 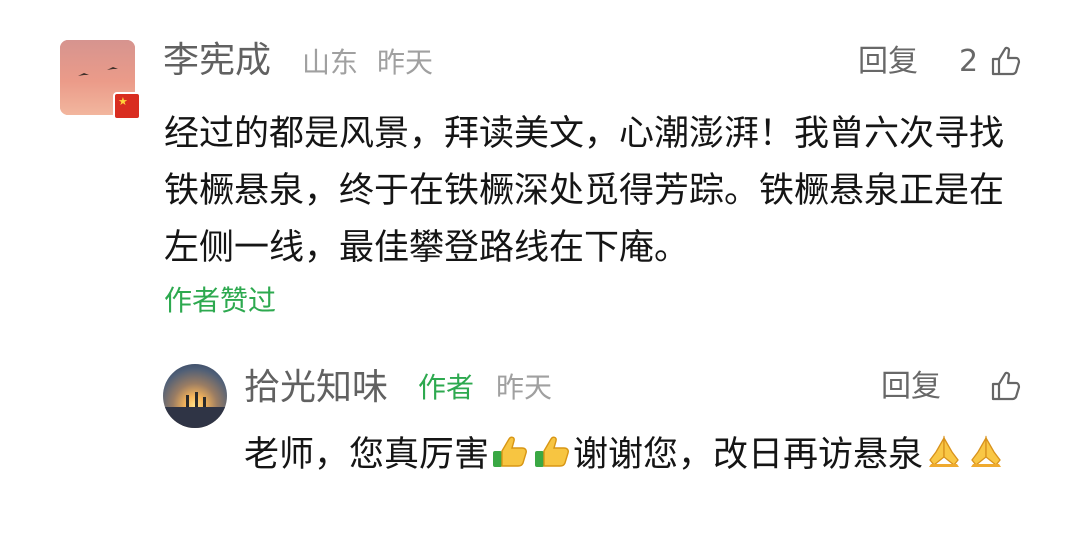 I want to click on like-count: 2, so click(x=968, y=62).